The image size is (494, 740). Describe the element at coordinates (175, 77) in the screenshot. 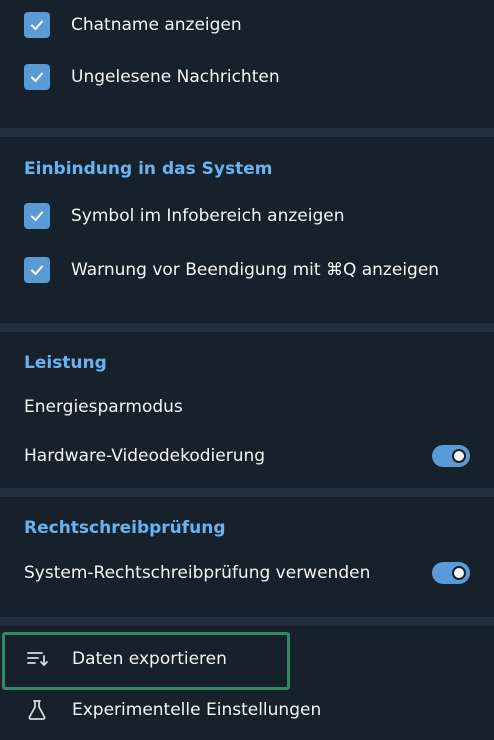

I see `unread-messages-label: Ungelesene Nachrichten` at that location.